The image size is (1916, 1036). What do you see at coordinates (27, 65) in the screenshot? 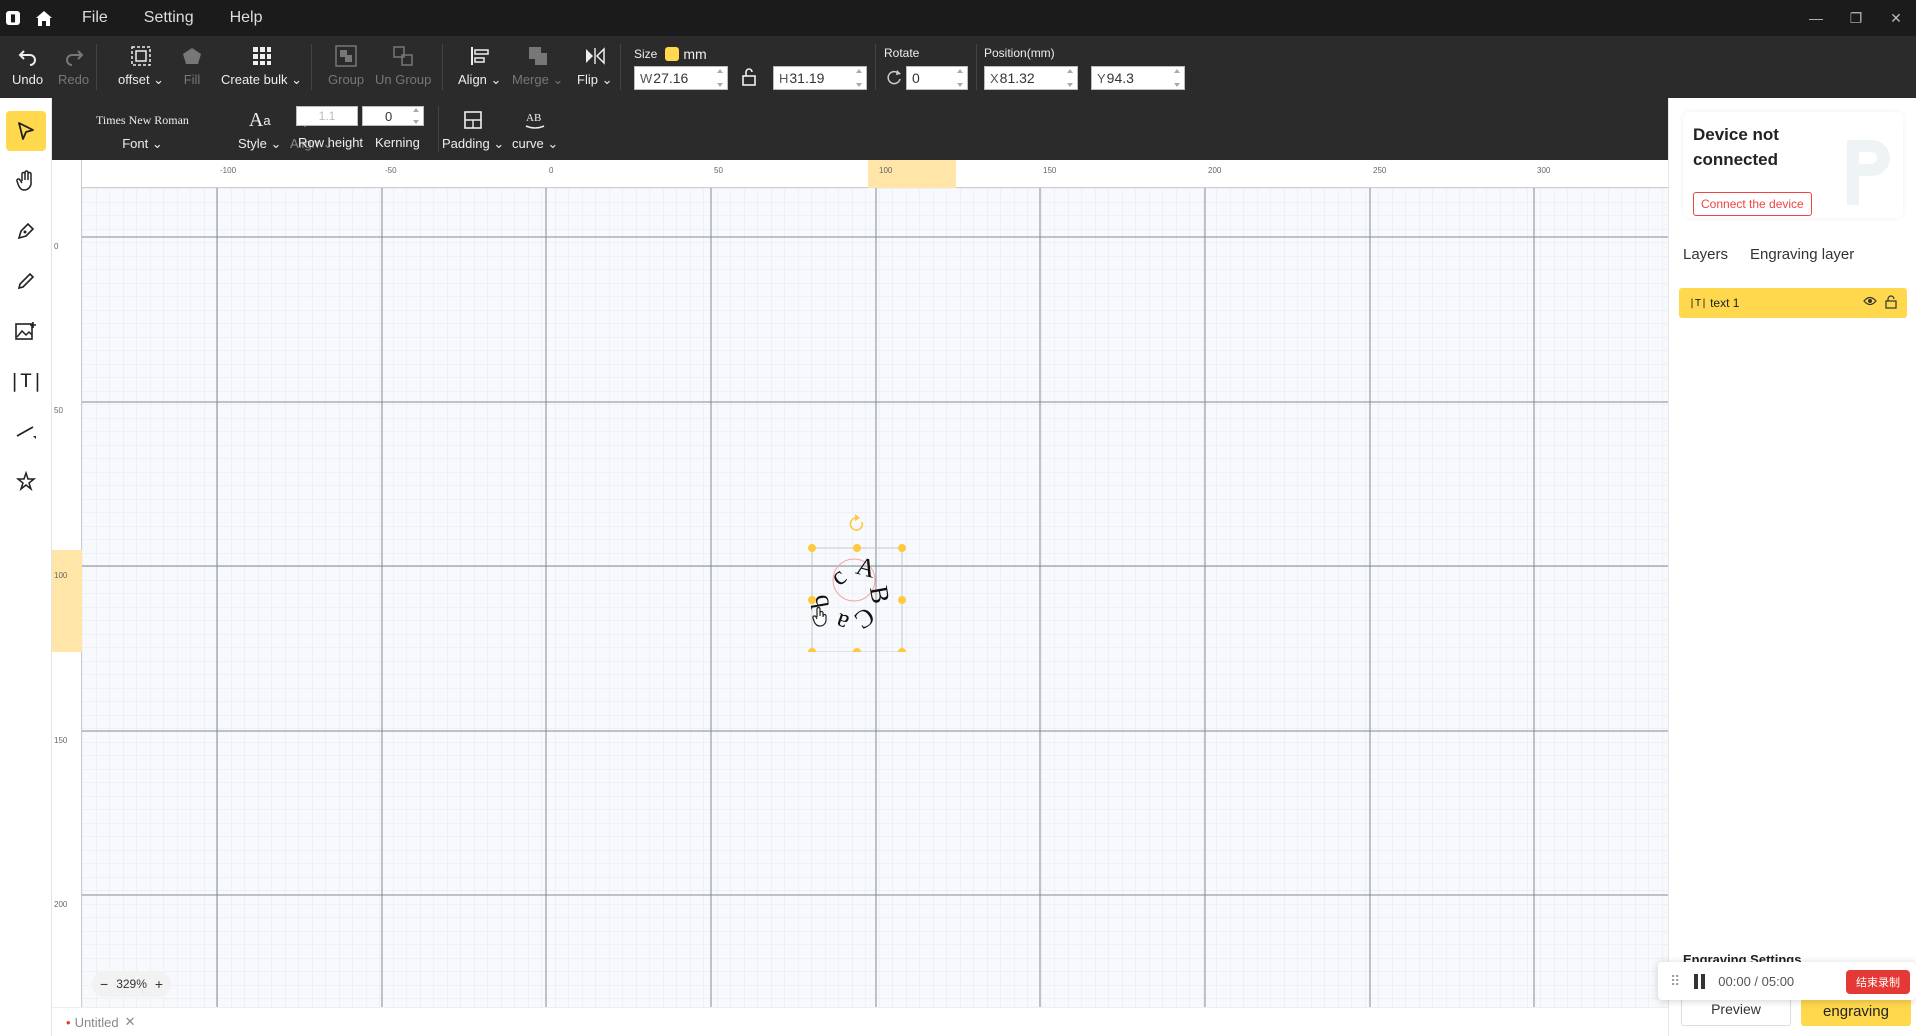
I see `undo-button: Undo` at bounding box center [27, 65].